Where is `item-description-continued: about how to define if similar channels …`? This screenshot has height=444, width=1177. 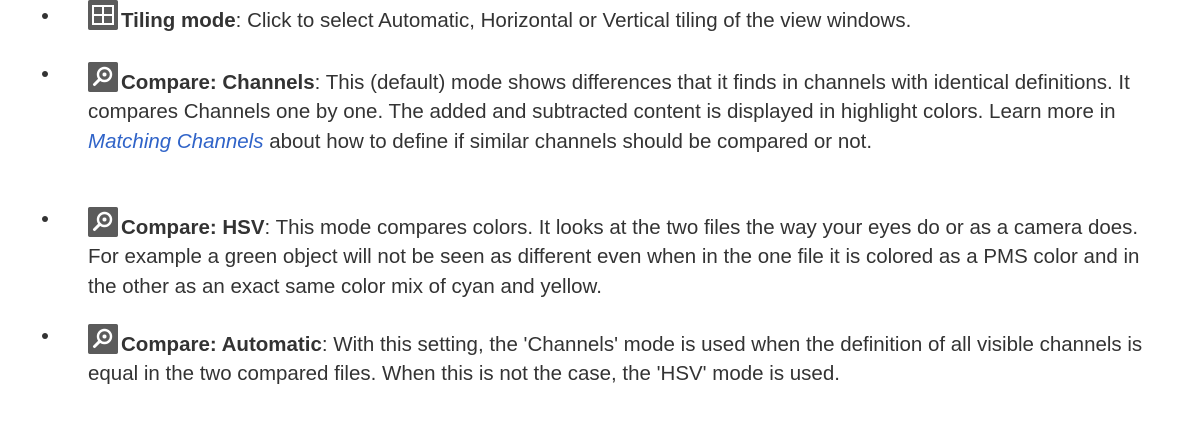
item-description-continued: about how to define if similar channels … is located at coordinates (568, 141).